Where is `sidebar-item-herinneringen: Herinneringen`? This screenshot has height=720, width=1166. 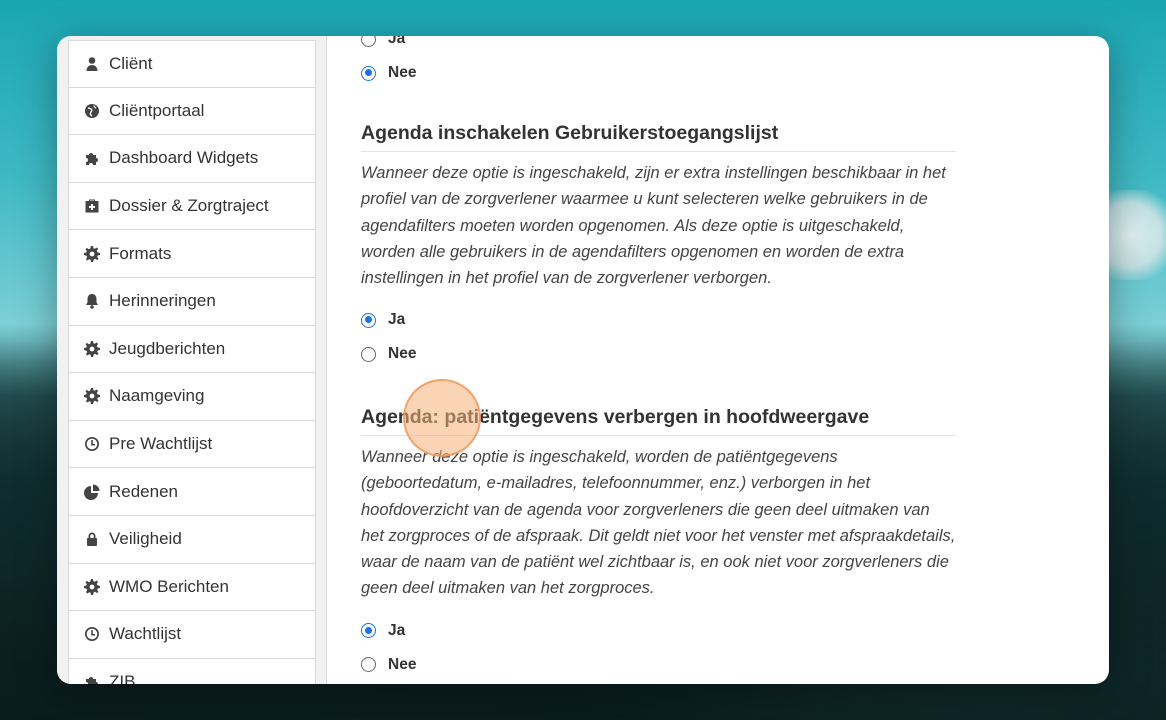 sidebar-item-herinneringen: Herinneringen is located at coordinates (192, 301).